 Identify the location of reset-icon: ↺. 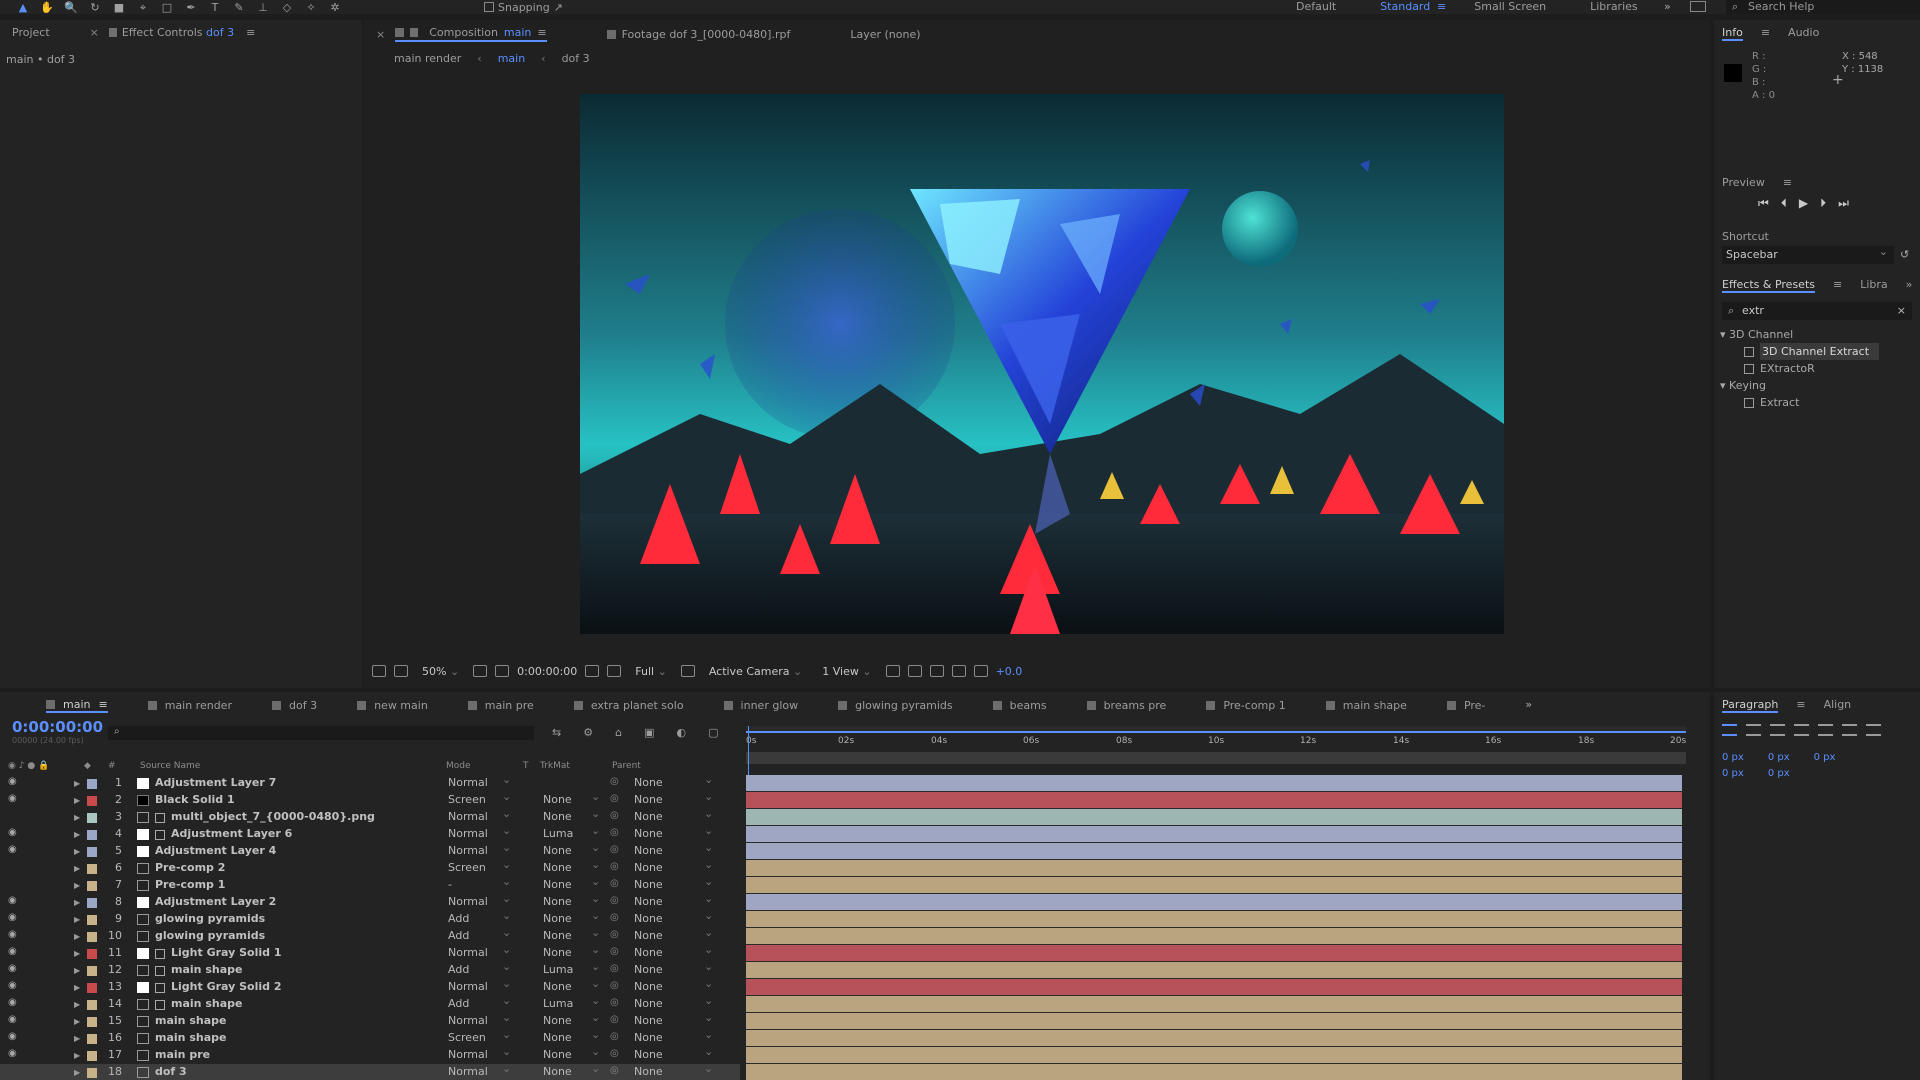
(1904, 254).